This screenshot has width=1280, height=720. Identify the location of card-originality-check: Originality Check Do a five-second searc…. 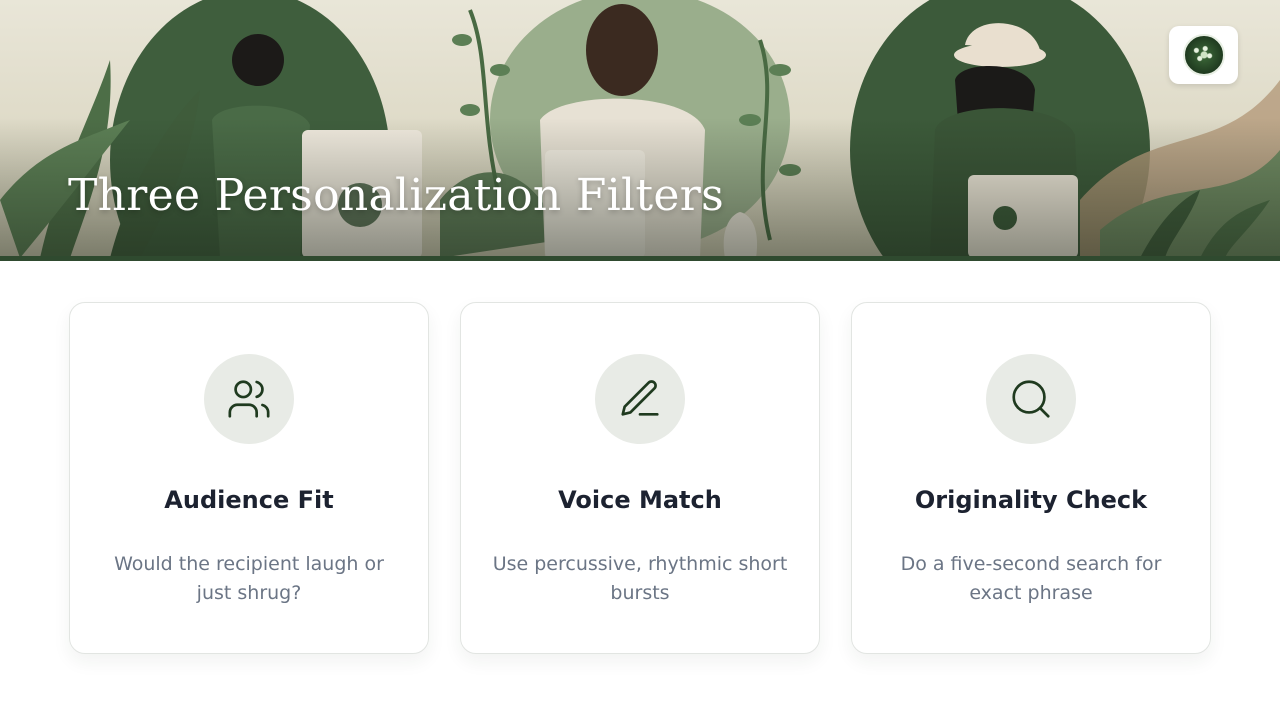
(1031, 478).